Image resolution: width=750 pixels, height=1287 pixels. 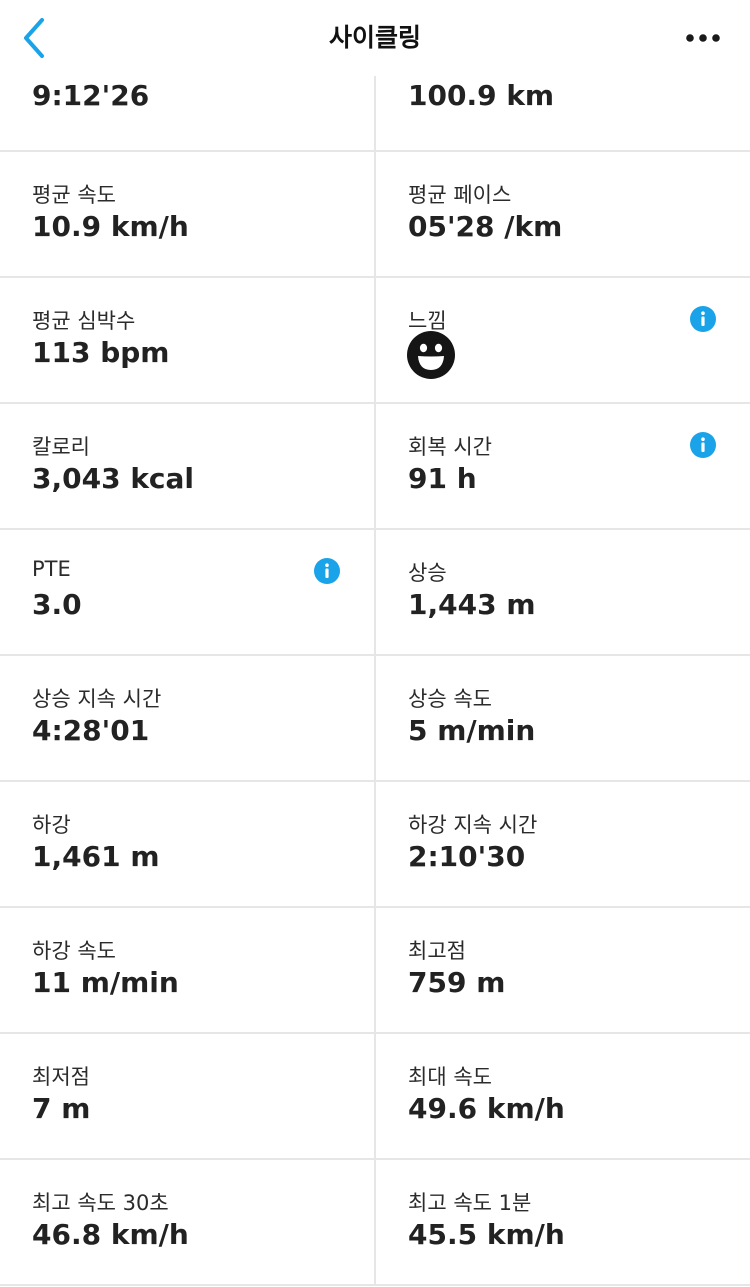 What do you see at coordinates (57, 604) in the screenshot?
I see `stat-value: 3.0` at bounding box center [57, 604].